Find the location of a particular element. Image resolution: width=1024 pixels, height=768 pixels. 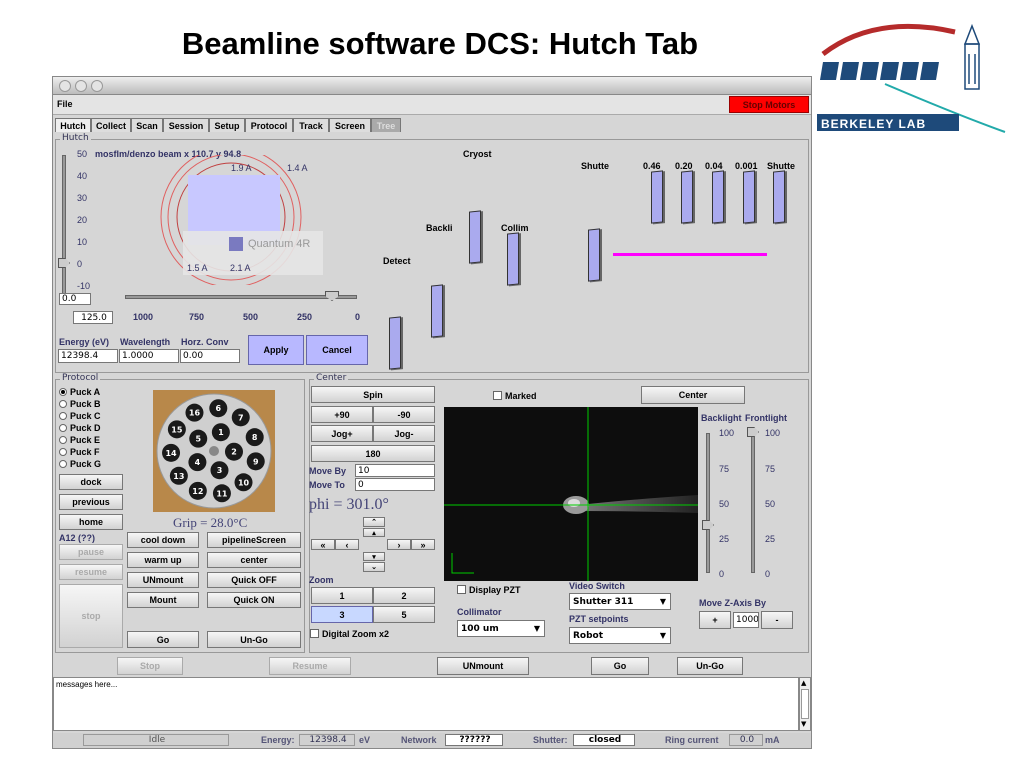

z-minus-button: - is located at coordinates (777, 620).